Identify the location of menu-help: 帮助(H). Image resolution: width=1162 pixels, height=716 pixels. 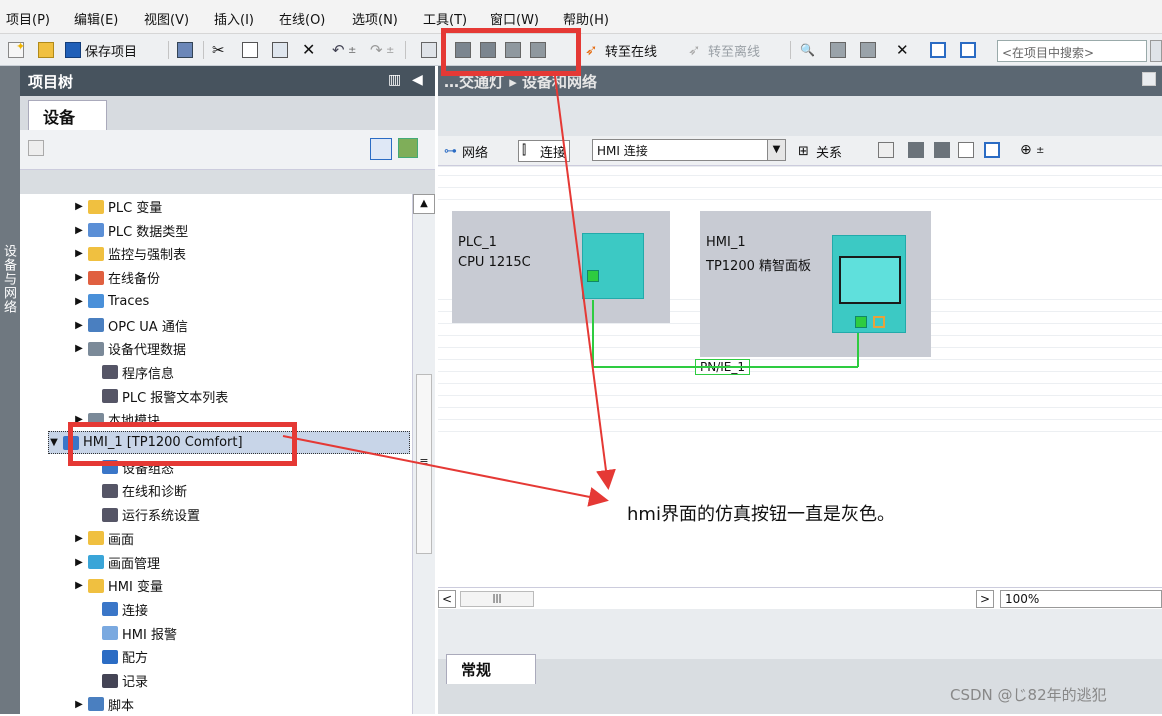
(586, 18).